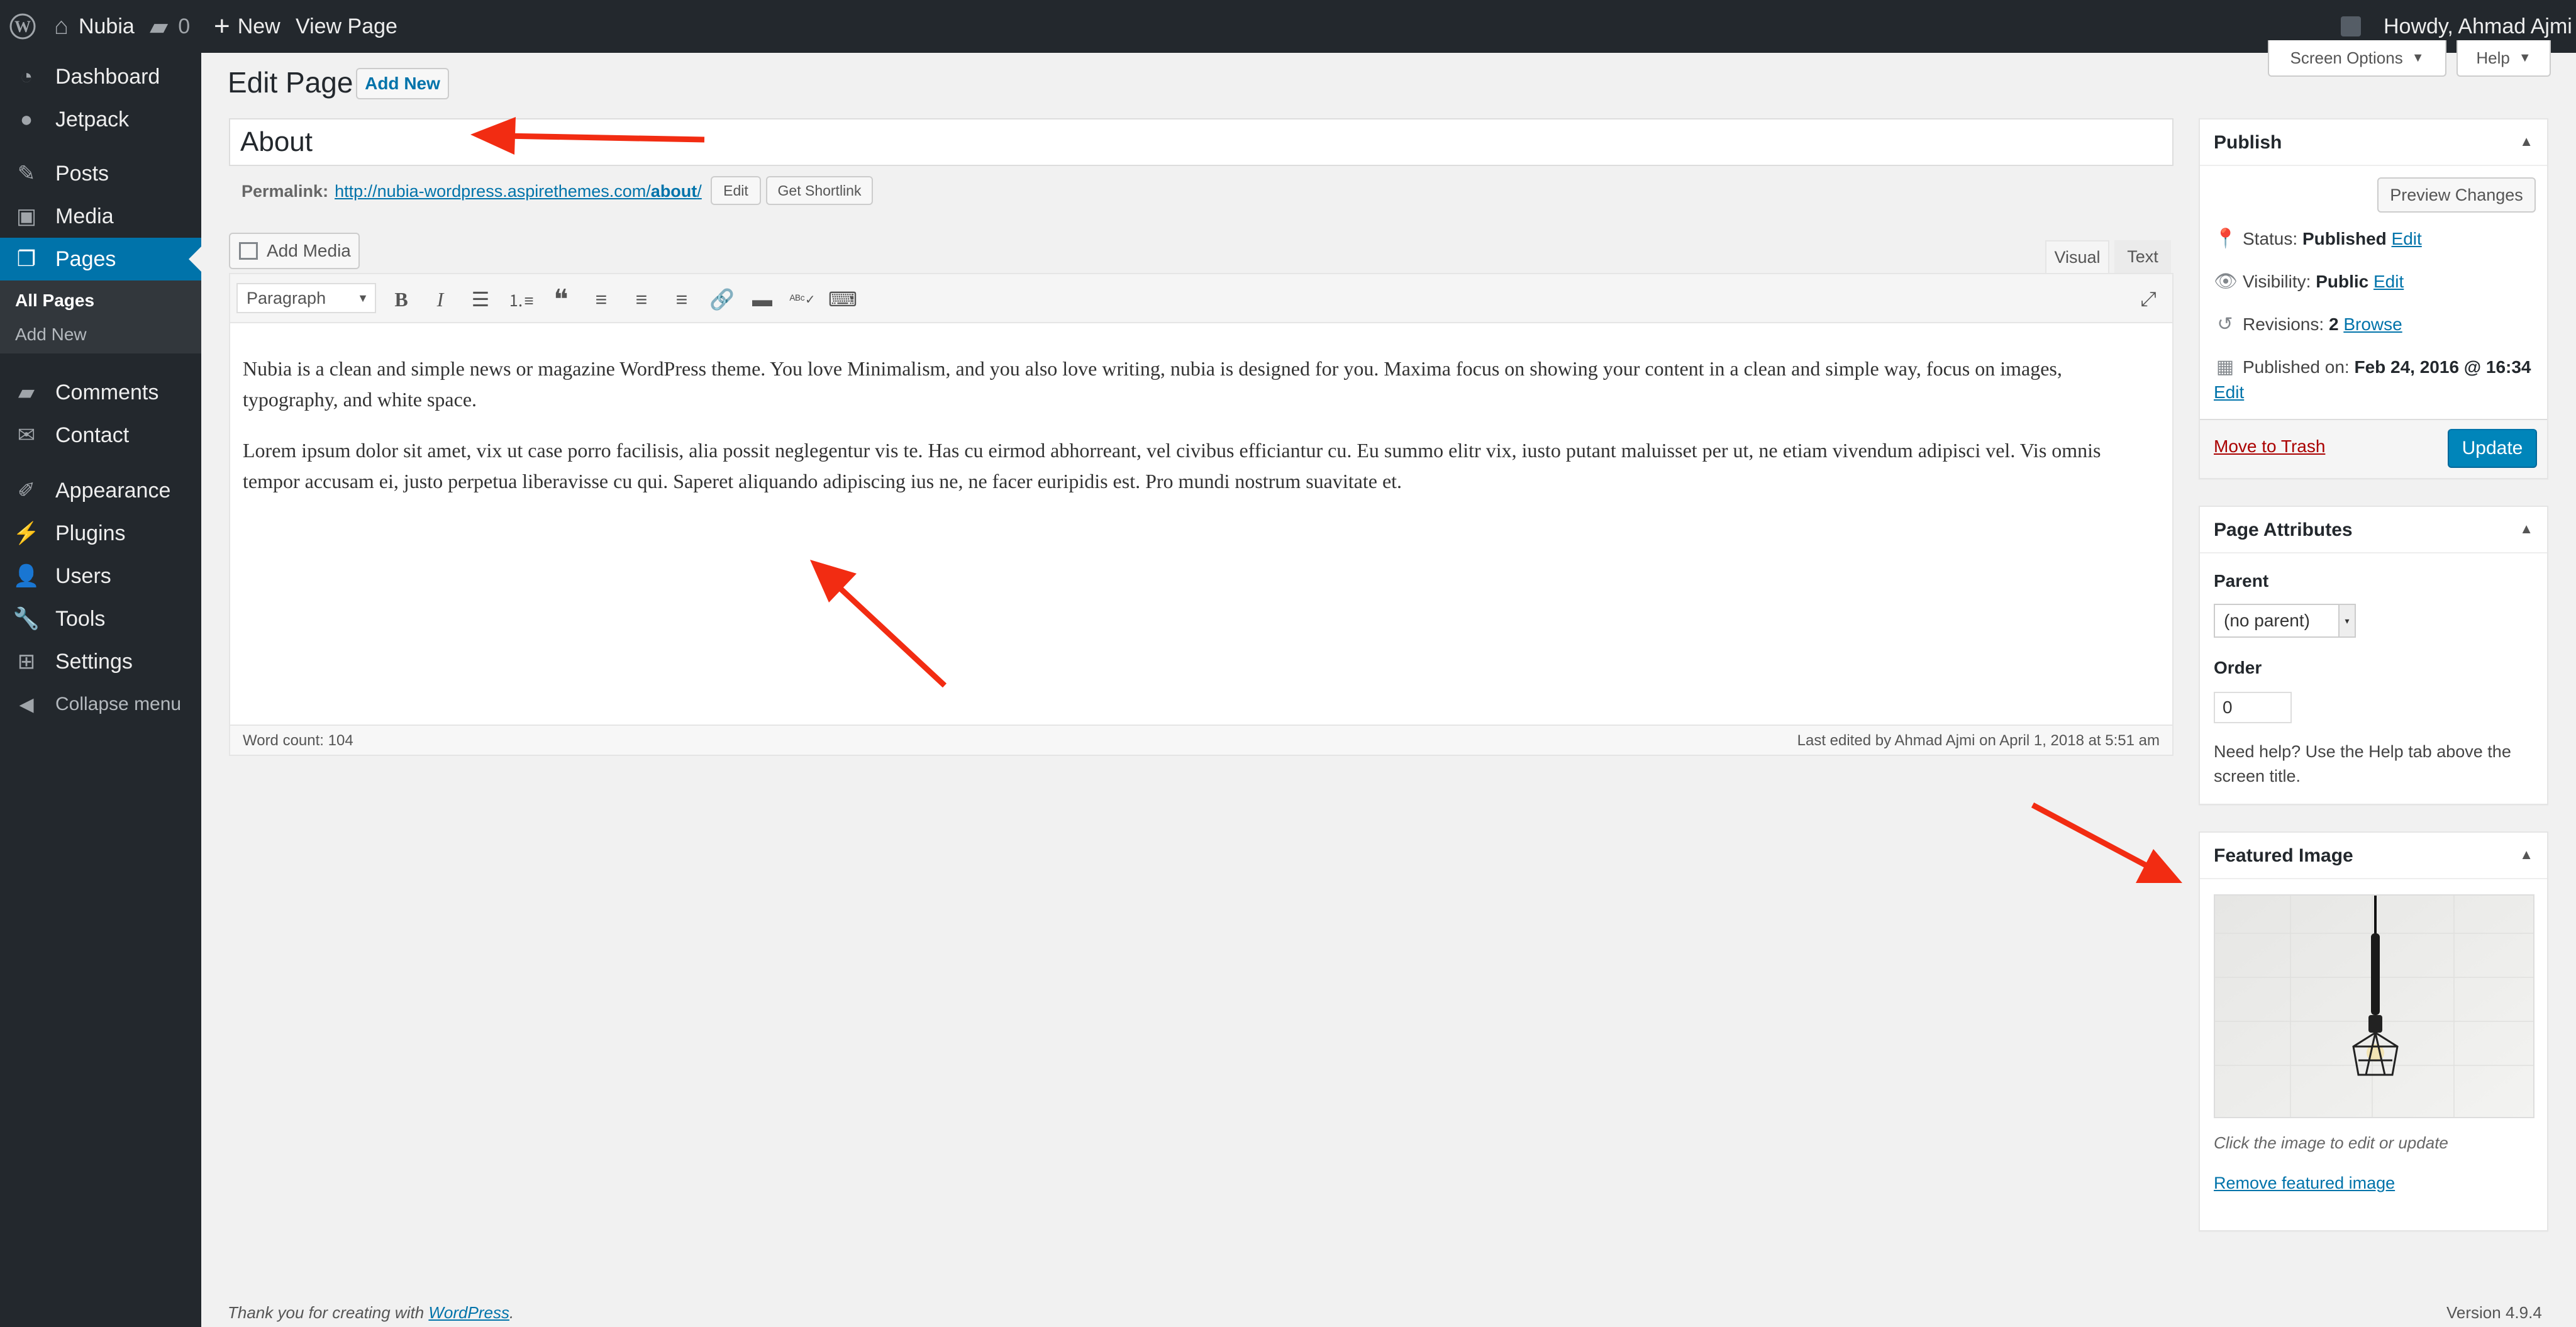 The image size is (2576, 1327). I want to click on annotation-arrow-title, so click(587, 136).